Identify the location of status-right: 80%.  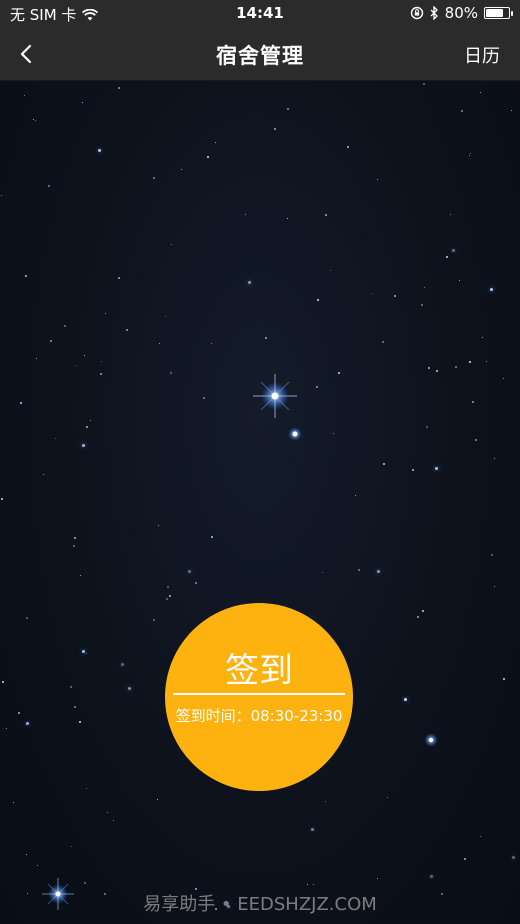
(461, 13).